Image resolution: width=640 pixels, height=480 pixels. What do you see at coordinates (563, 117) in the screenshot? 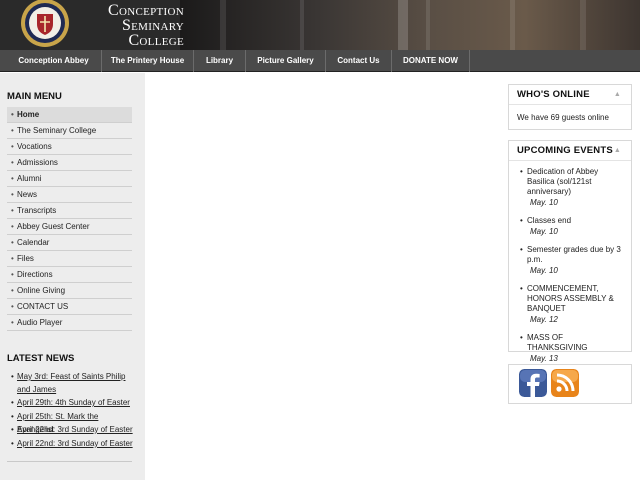
I see `guests-online-text: We have 69 guests online` at bounding box center [563, 117].